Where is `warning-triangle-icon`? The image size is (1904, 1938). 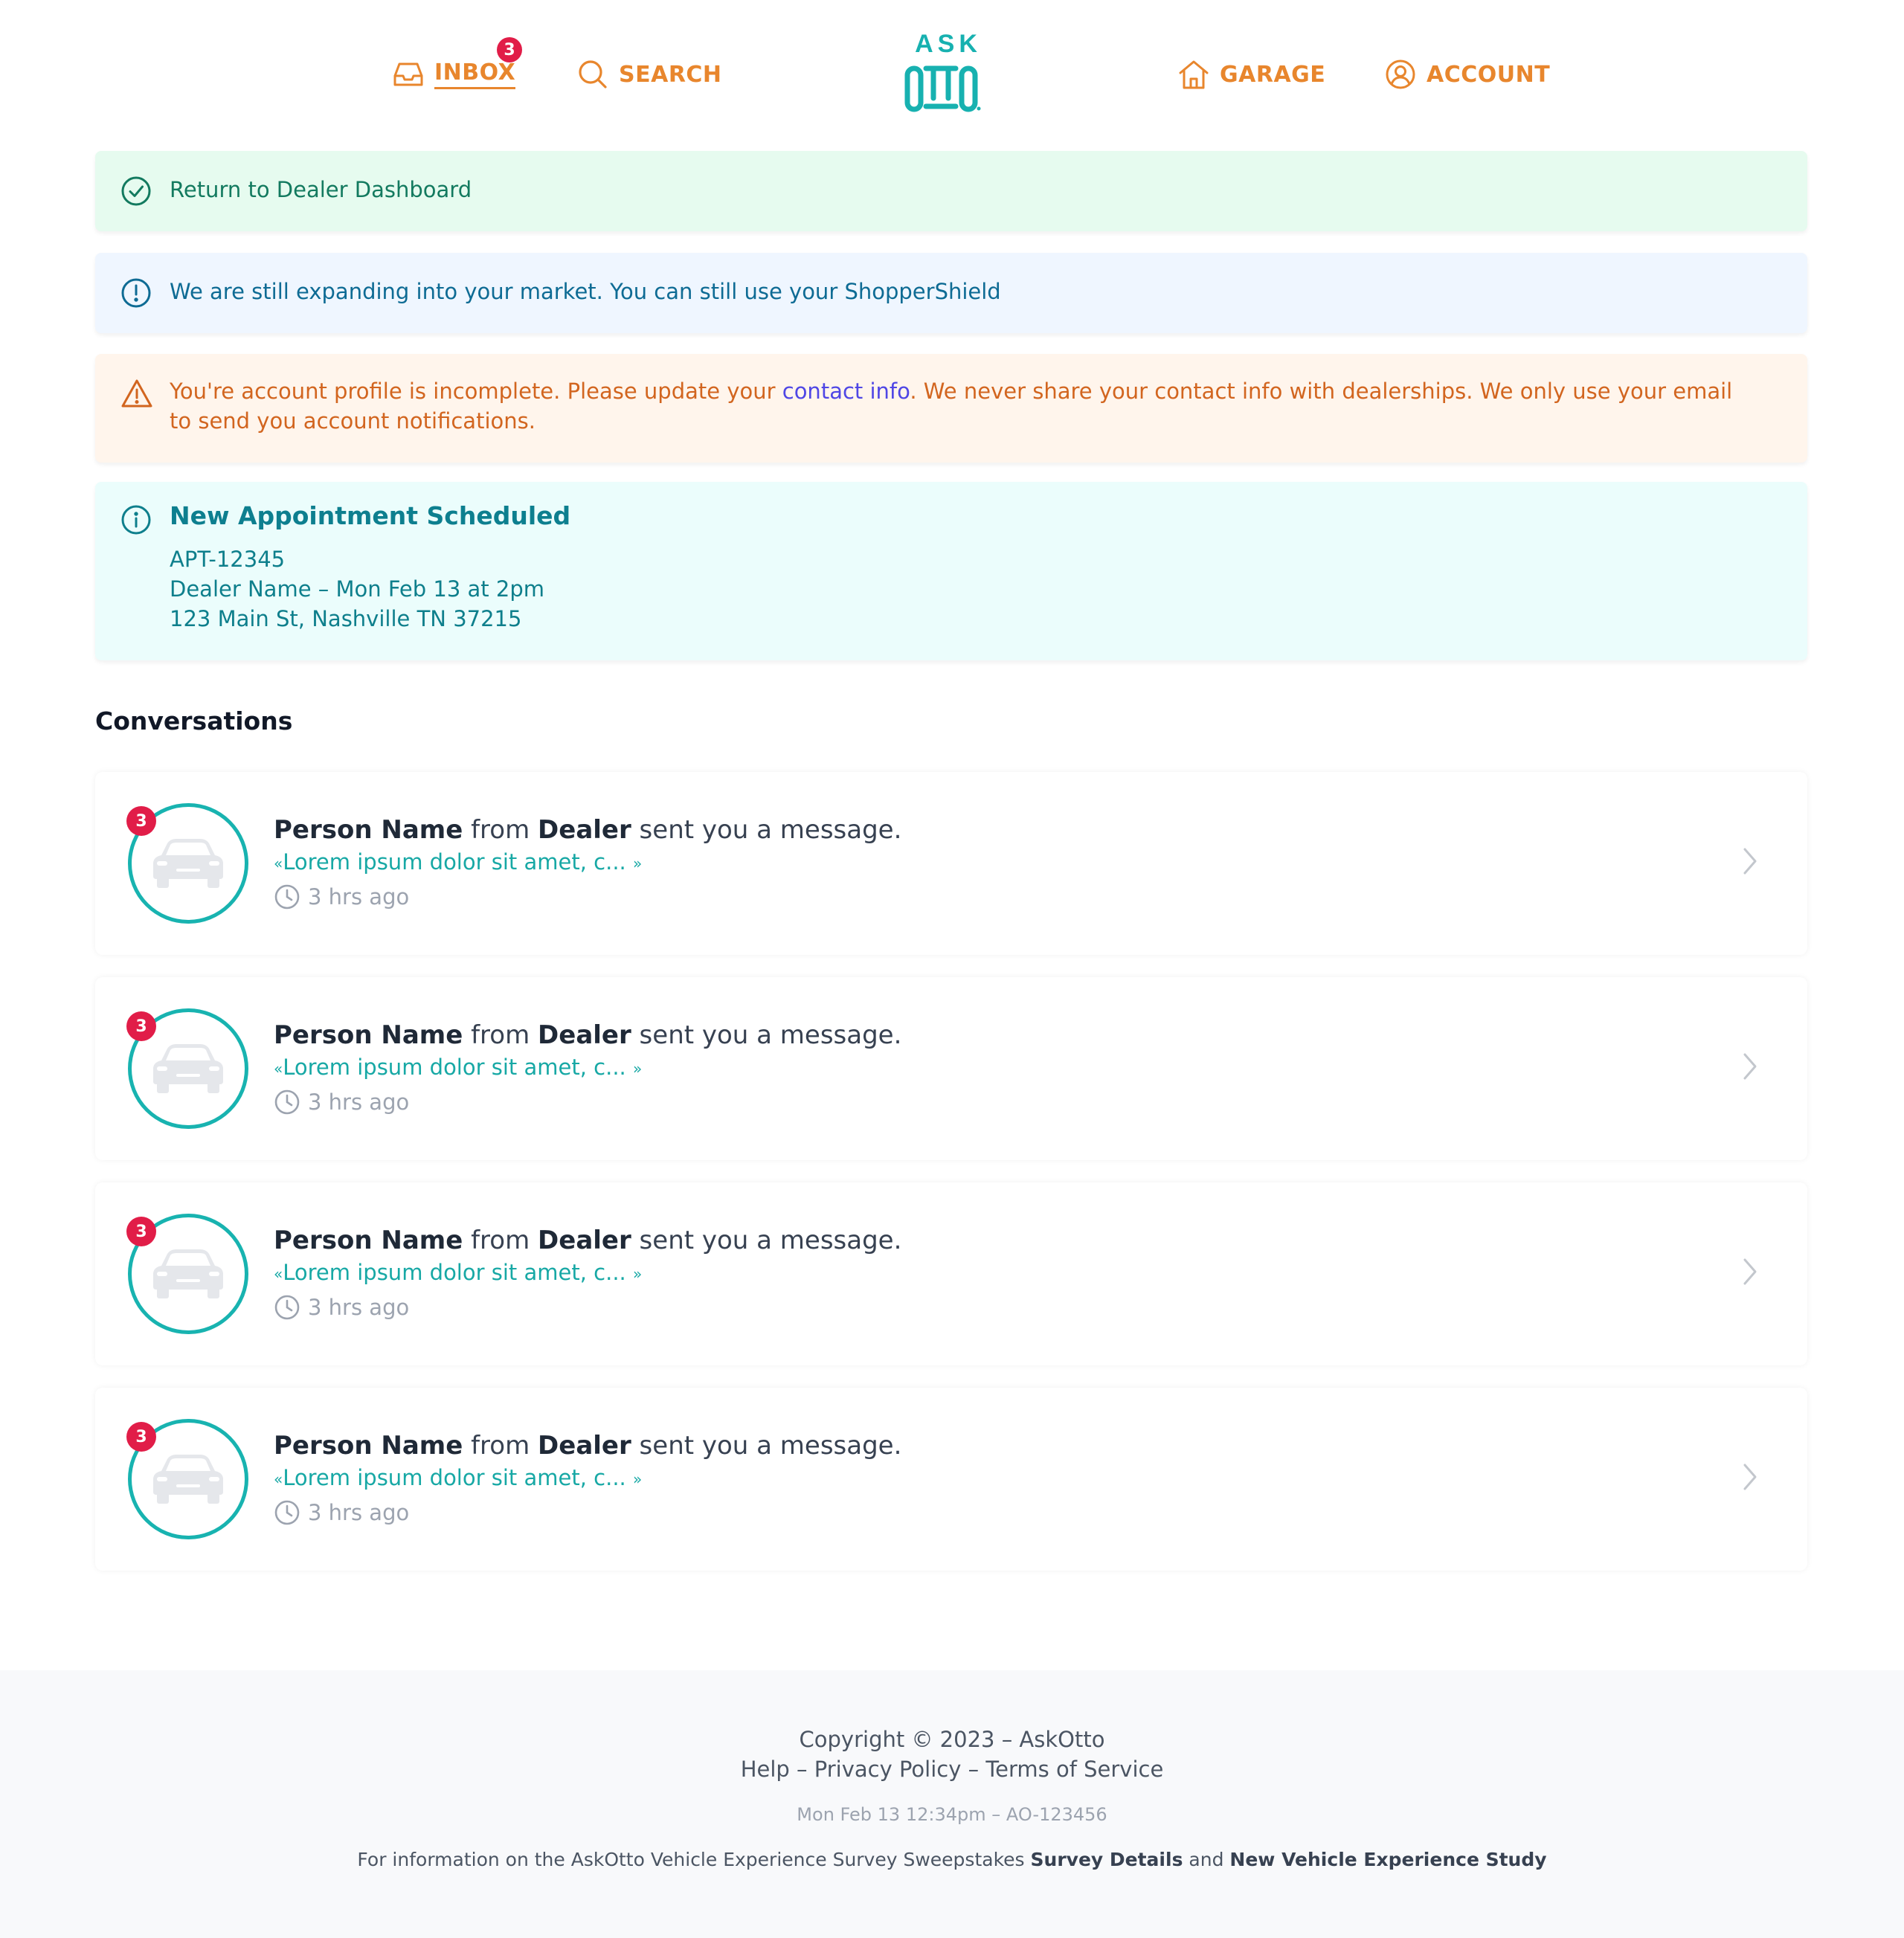
warning-triangle-icon is located at coordinates (136, 393).